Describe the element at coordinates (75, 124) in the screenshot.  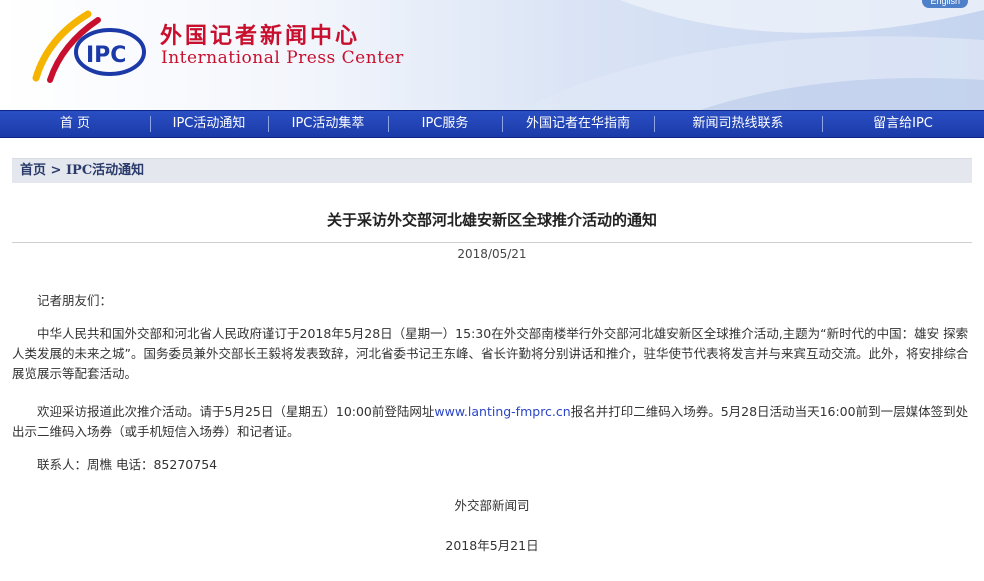
I see `nav-item-home: 首 页` at that location.